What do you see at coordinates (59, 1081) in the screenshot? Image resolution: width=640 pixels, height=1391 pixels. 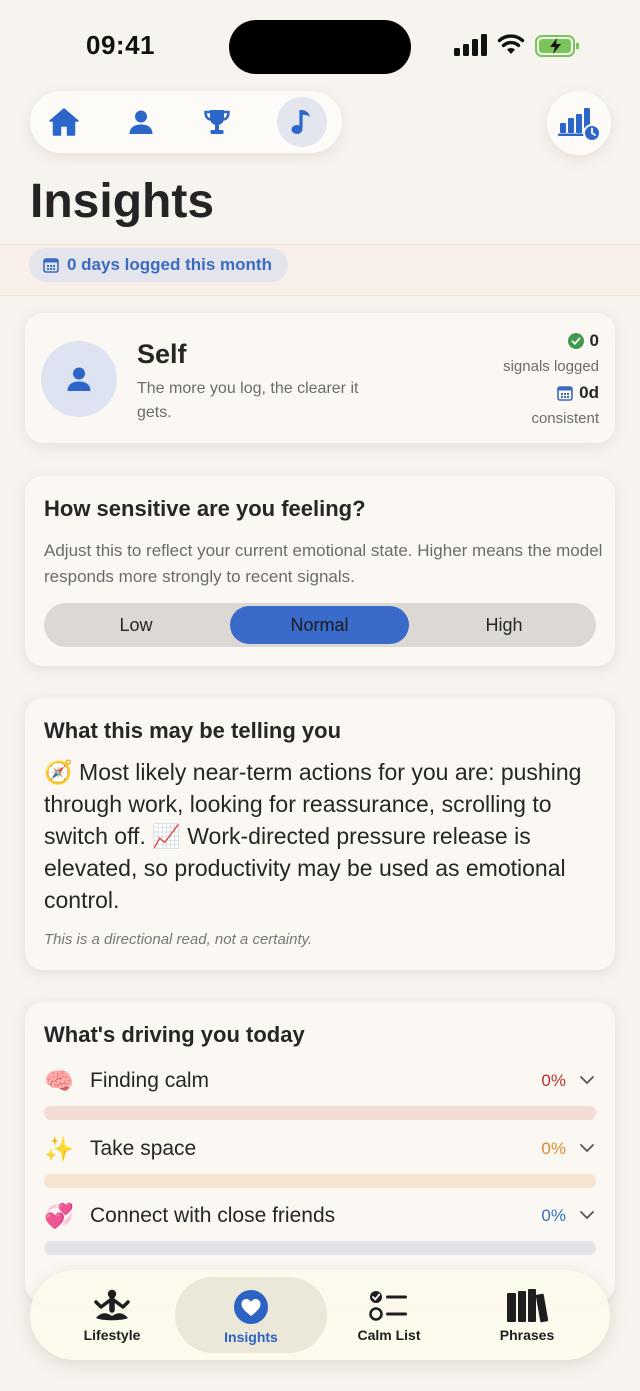 I see `brain-emoji-icon: 🧠` at bounding box center [59, 1081].